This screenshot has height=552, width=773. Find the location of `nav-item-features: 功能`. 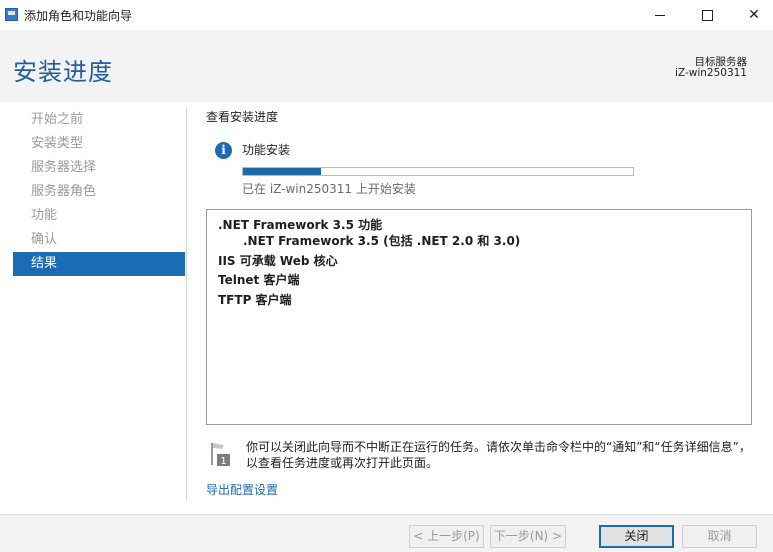

nav-item-features: 功能 is located at coordinates (99, 216).